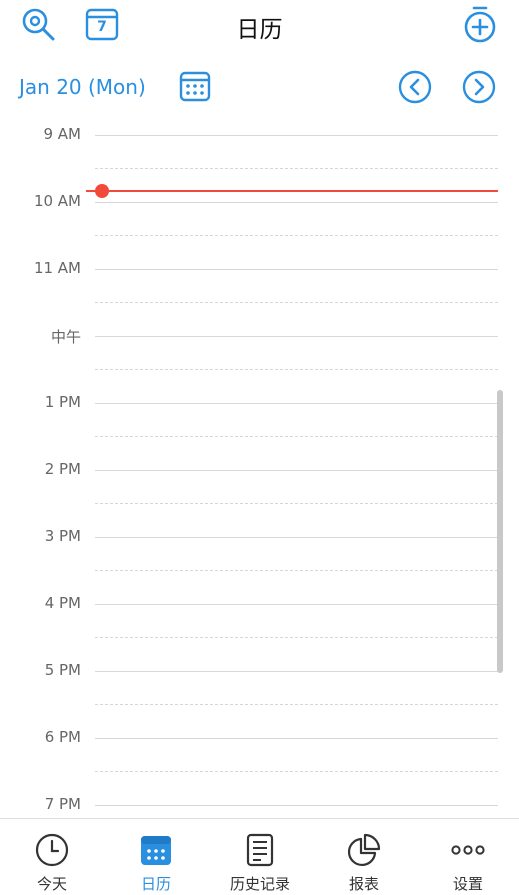 Image resolution: width=519 pixels, height=895 pixels. I want to click on chevron-left-circle-icon, so click(415, 87).